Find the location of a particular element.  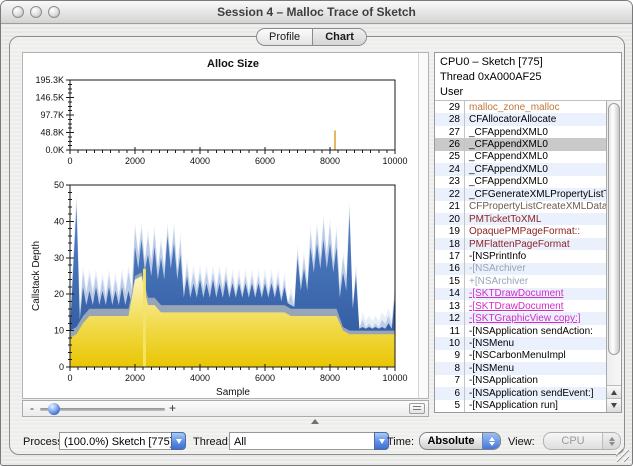

row-number: 21 is located at coordinates (450, 206).